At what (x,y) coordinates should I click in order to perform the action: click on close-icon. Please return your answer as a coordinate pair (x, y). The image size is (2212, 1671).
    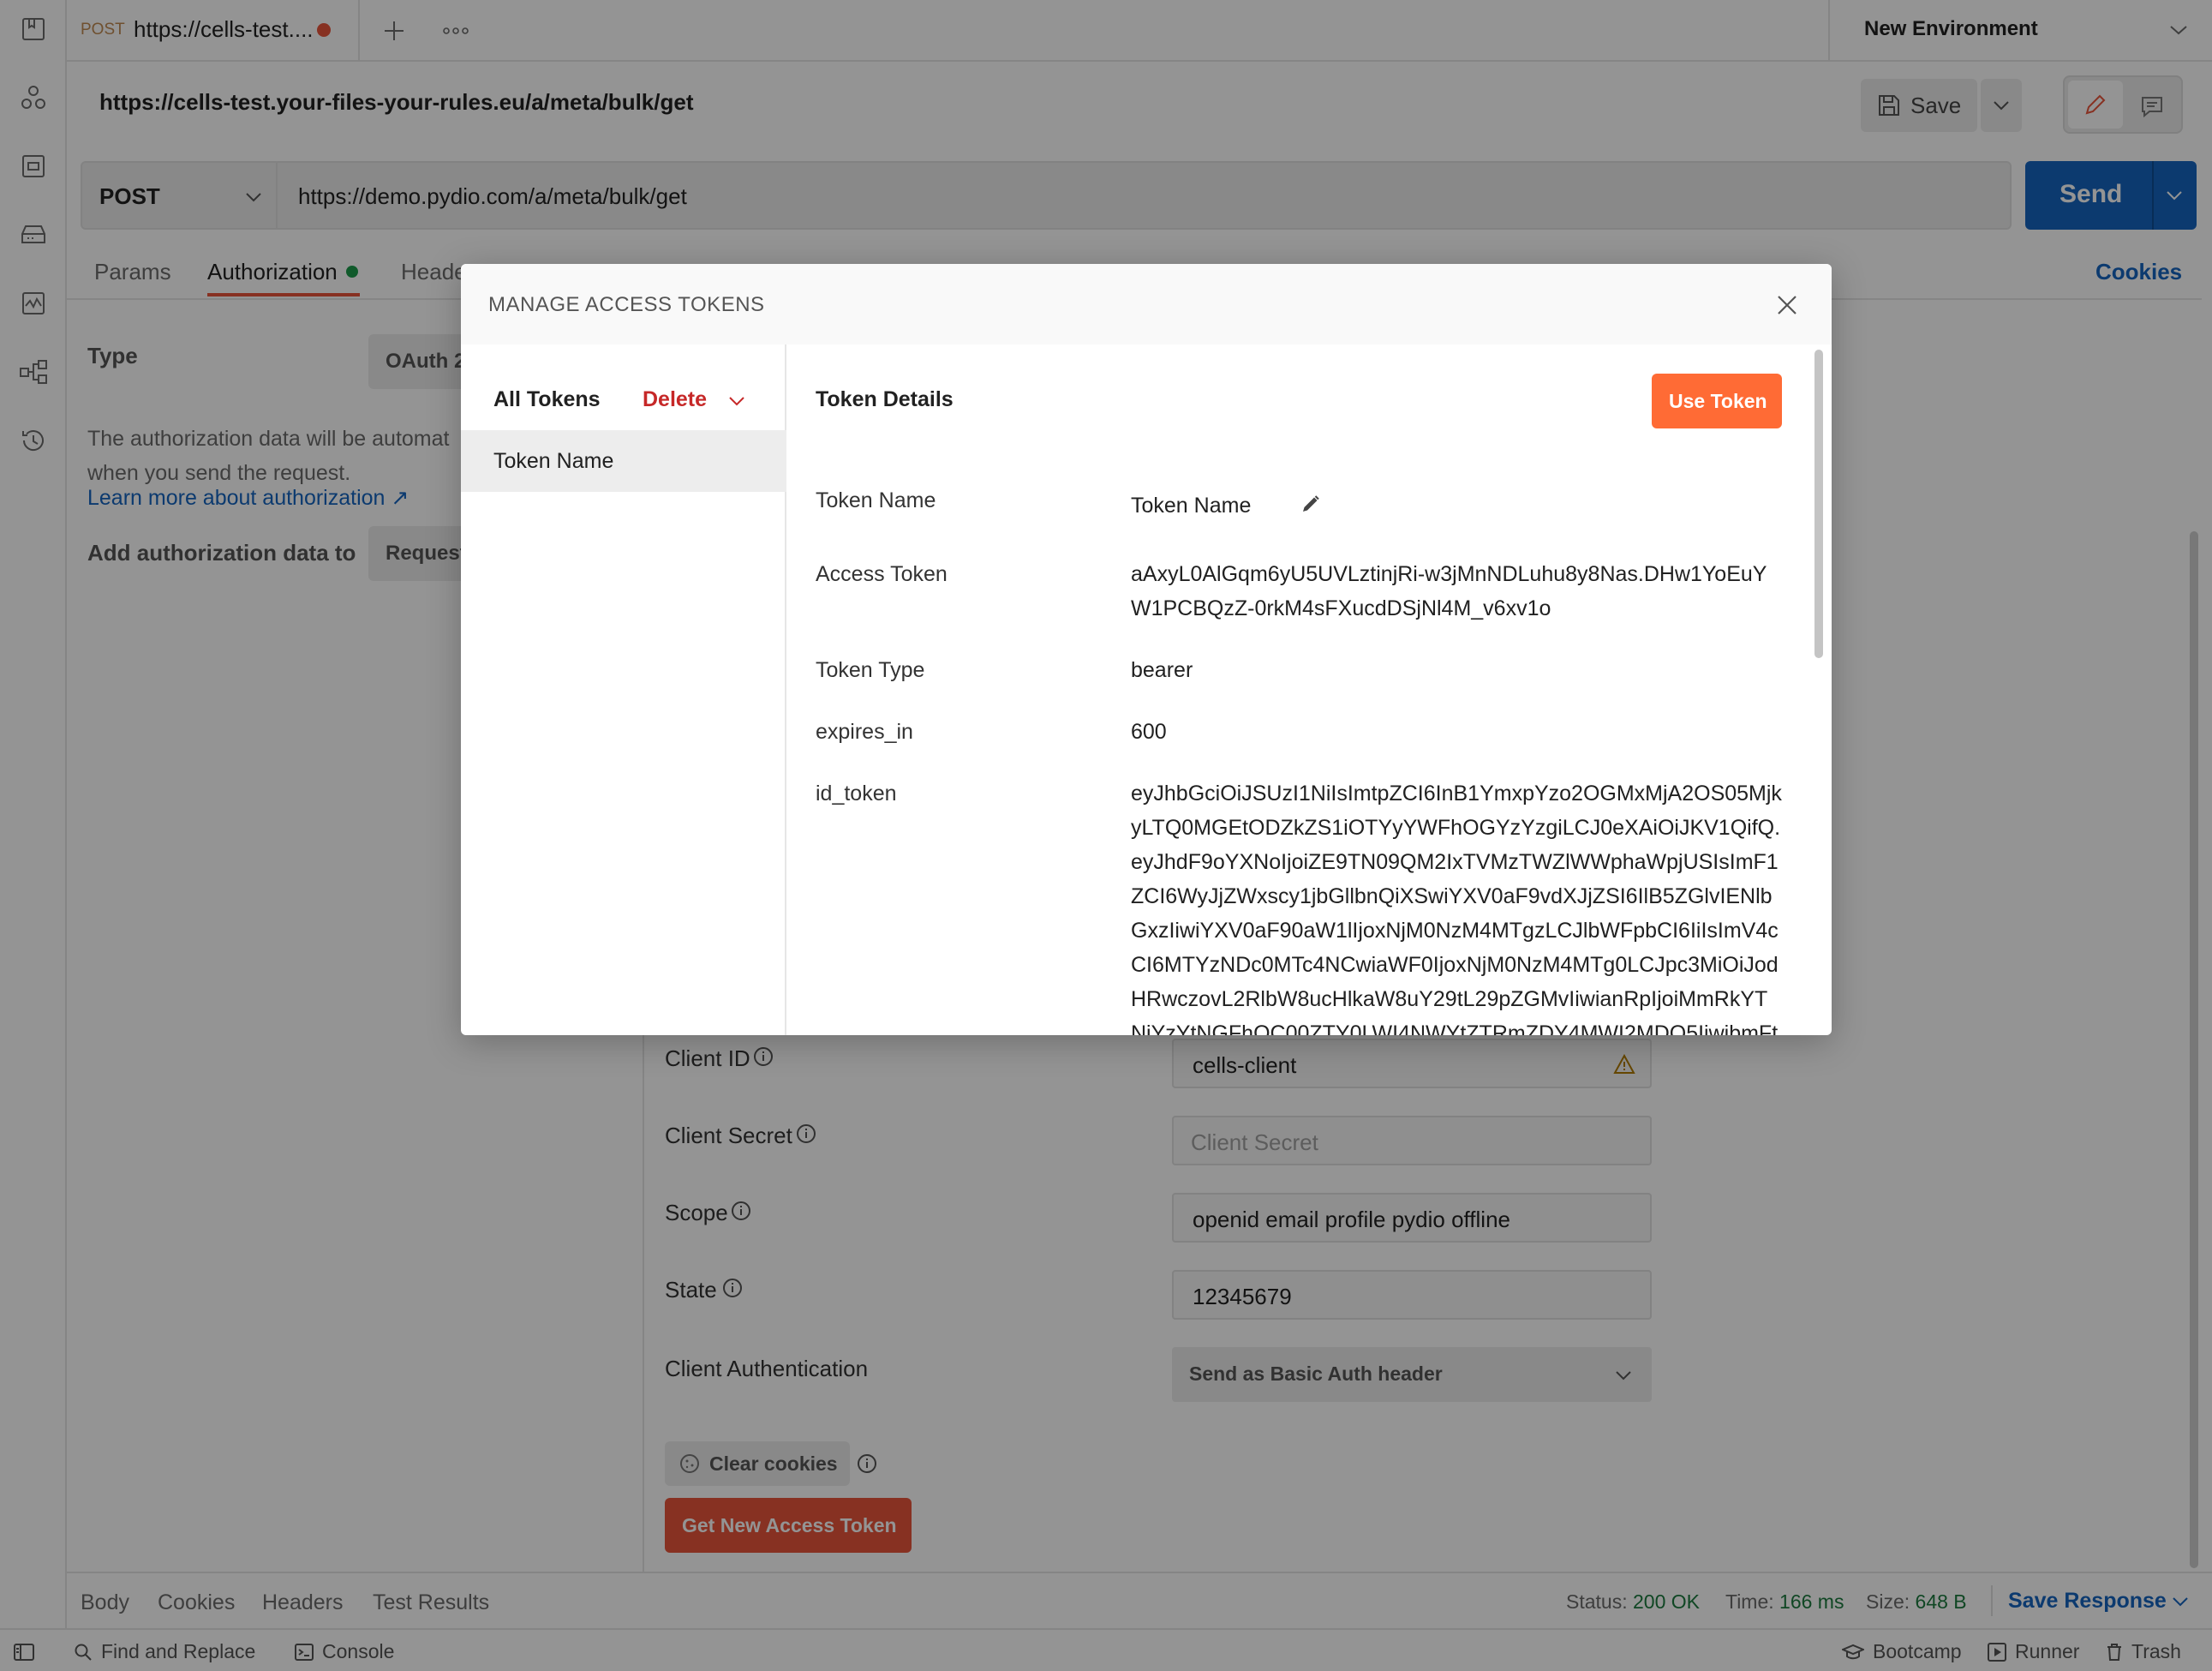
    Looking at the image, I should click on (1787, 305).